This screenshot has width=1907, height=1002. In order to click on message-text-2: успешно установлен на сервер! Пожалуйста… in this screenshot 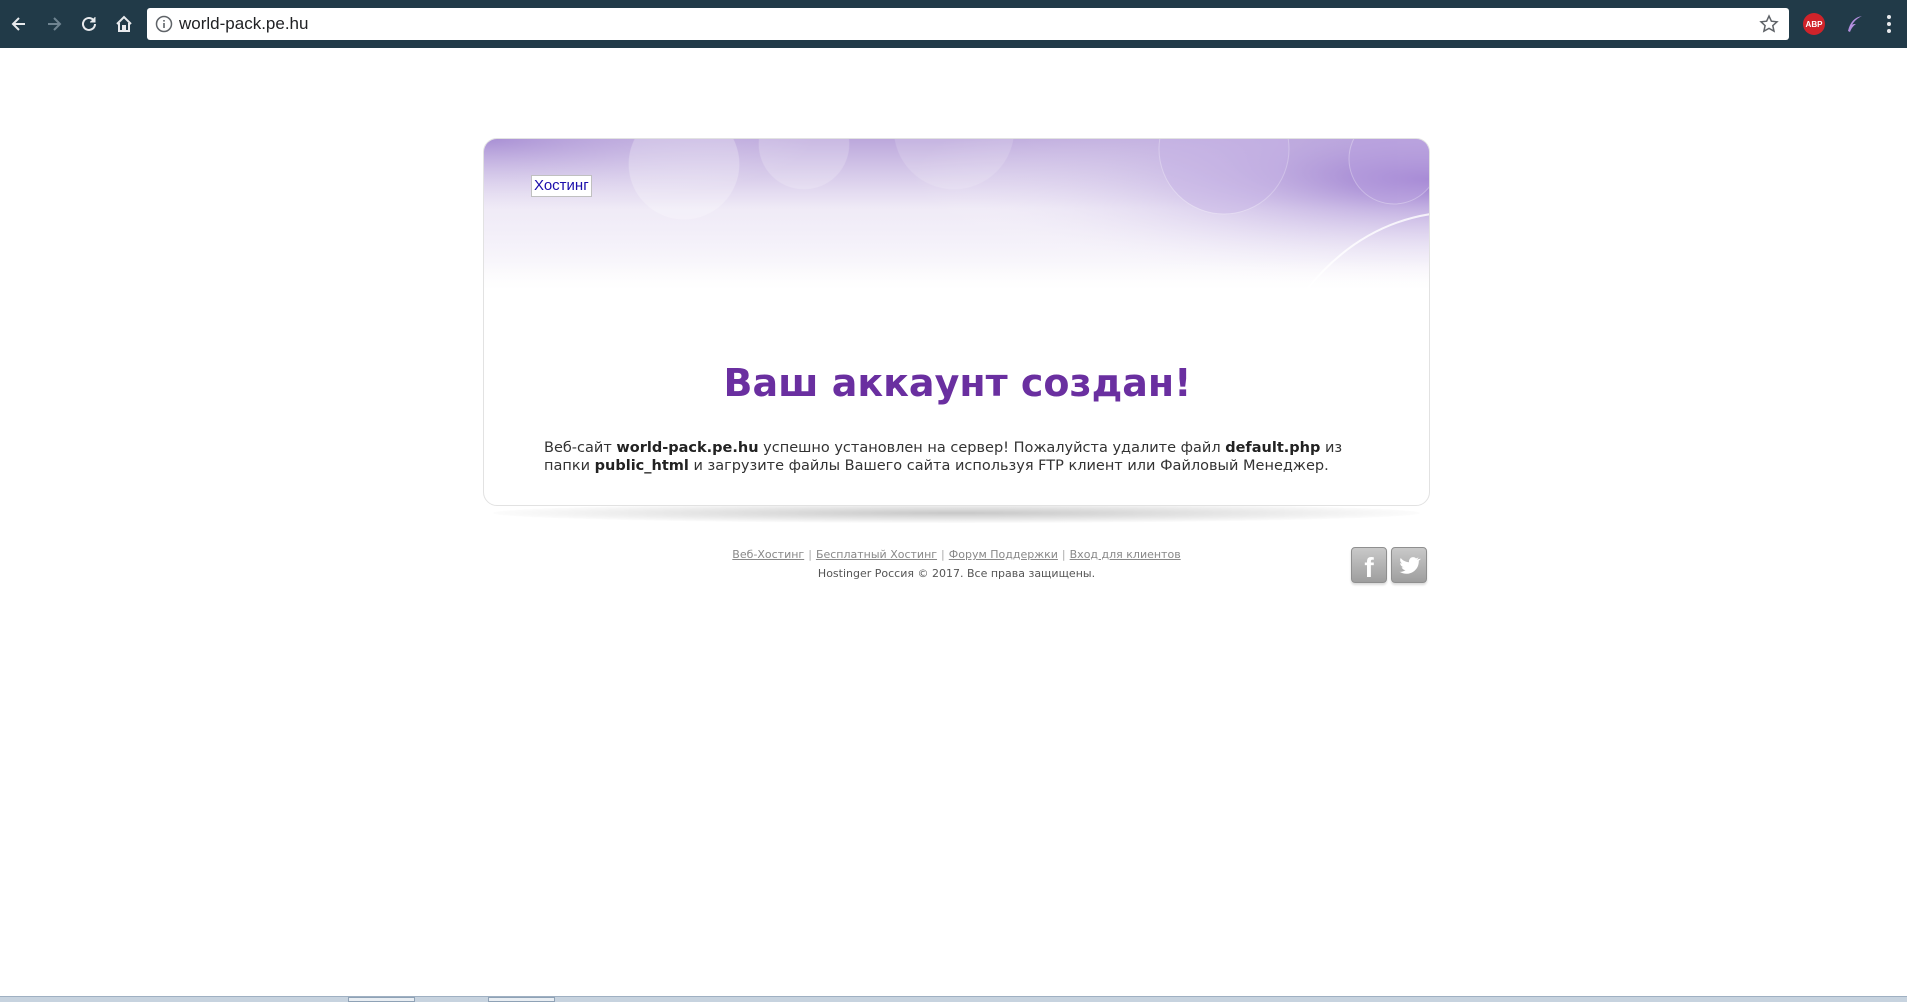, I will do `click(992, 448)`.